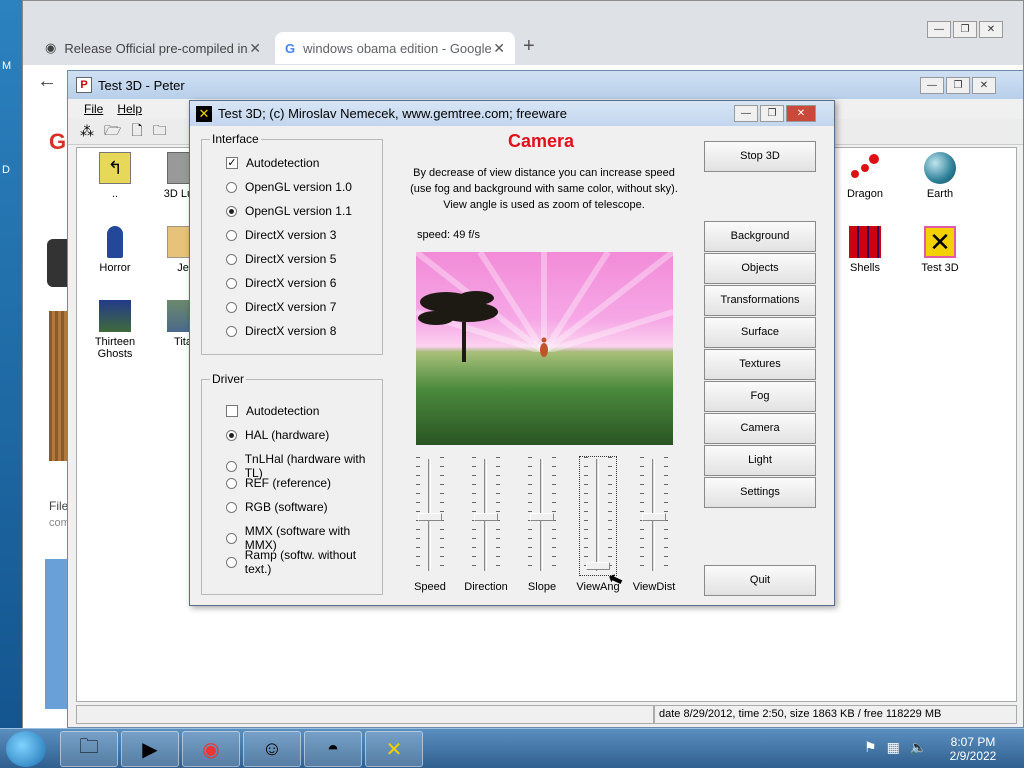 The image size is (1024, 768). I want to click on file-icon-dragon: Dragon, so click(865, 176).